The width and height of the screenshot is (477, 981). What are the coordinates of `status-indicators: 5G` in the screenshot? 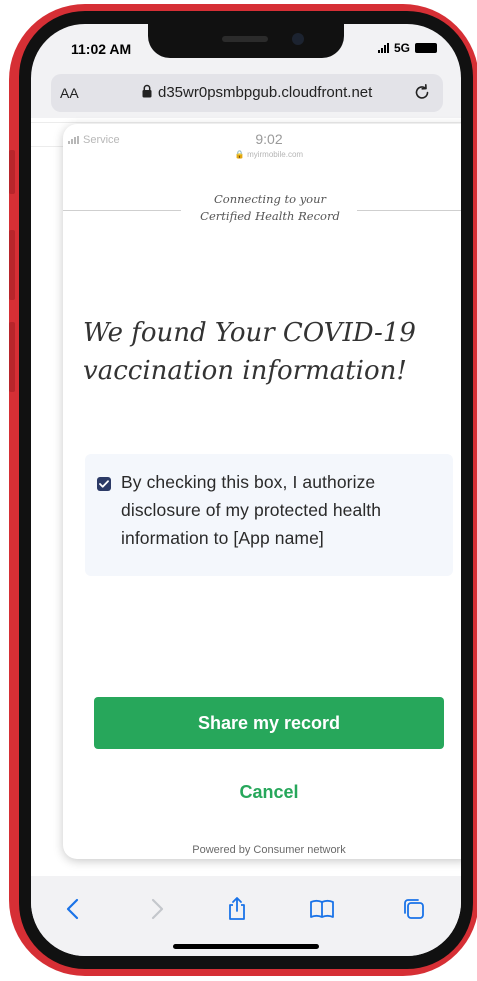 It's located at (407, 48).